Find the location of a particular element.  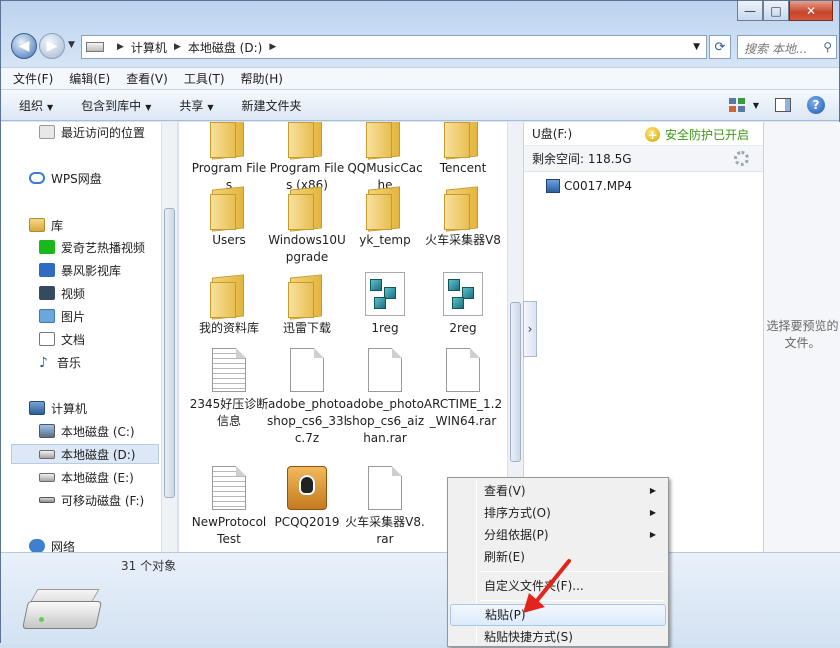

file-scroll-thumb is located at coordinates (515, 382).